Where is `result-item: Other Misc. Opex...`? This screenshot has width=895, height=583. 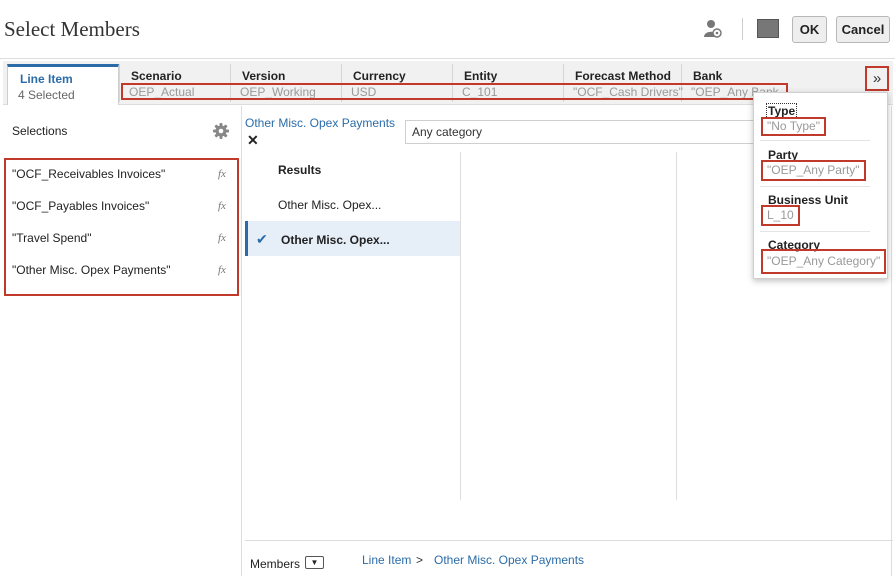 result-item: Other Misc. Opex... is located at coordinates (329, 205).